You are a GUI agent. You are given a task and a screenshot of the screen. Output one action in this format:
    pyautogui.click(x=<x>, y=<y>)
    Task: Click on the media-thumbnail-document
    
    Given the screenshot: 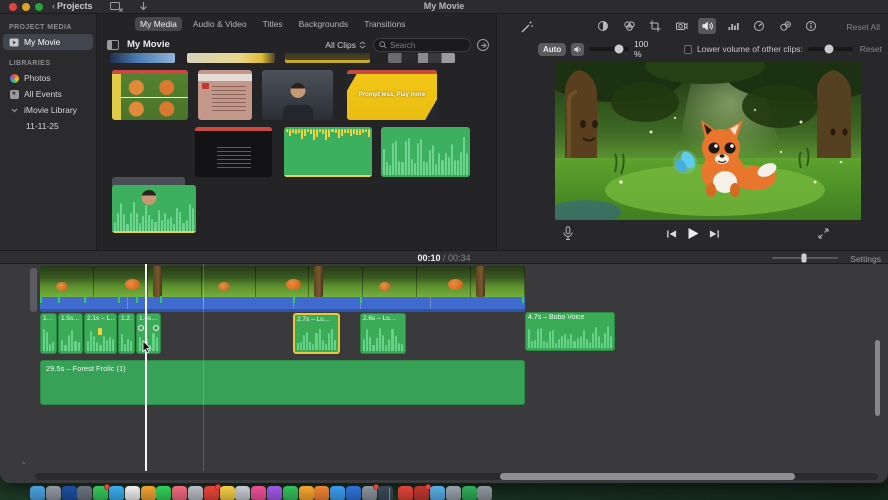 What is the action you would take?
    pyautogui.click(x=225, y=95)
    